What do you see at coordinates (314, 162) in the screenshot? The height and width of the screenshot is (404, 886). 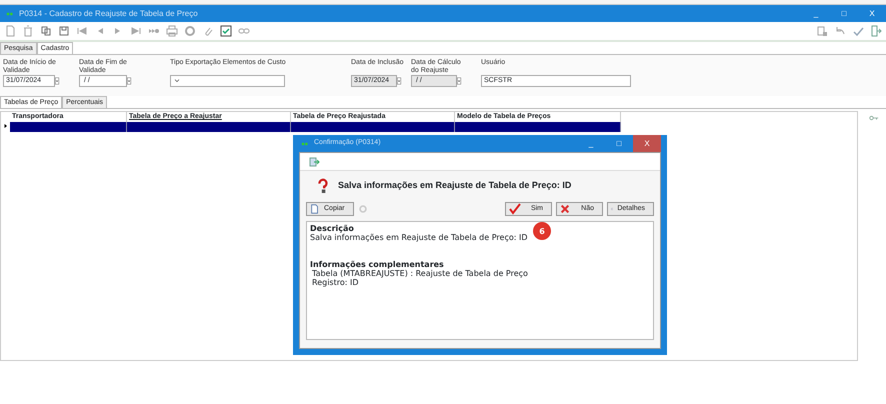 I see `export-icon` at bounding box center [314, 162].